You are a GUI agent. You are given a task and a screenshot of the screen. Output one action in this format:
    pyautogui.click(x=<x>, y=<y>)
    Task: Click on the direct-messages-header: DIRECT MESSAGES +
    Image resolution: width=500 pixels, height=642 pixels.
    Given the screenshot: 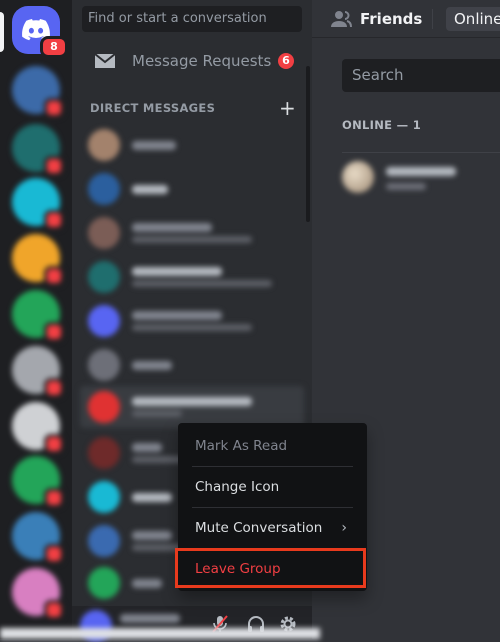 What is the action you would take?
    pyautogui.click(x=193, y=108)
    